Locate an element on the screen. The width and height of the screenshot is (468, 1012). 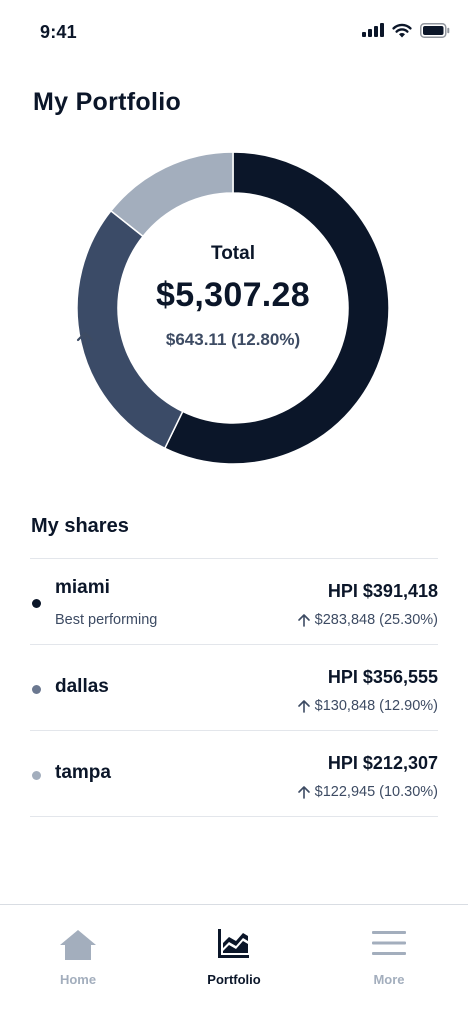
share-name: miami is located at coordinates (82, 587).